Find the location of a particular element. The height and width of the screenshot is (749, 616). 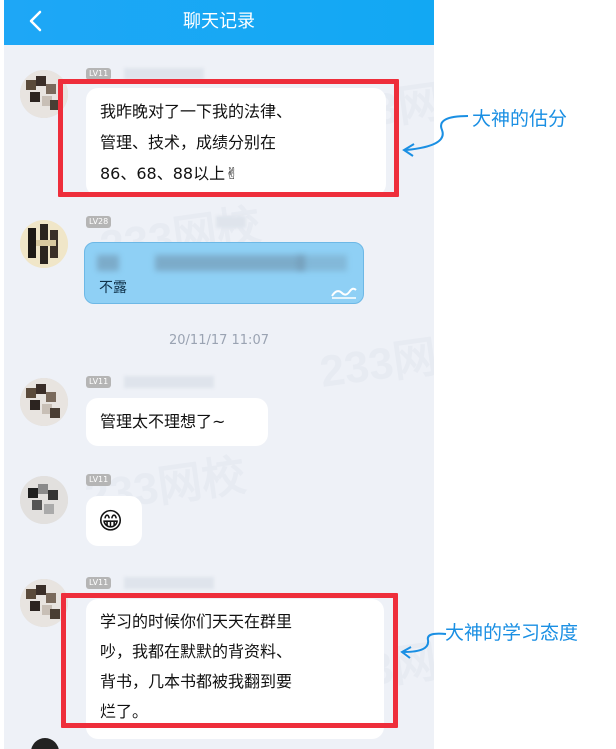

chat-header: 聊天记录 is located at coordinates (219, 22).